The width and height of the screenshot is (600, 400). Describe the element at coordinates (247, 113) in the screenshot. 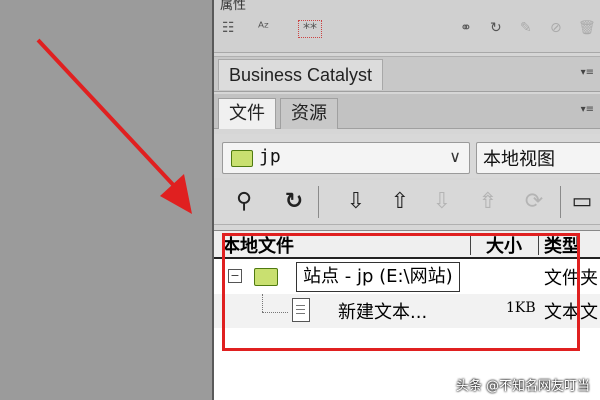

I see `tab-files: 文件` at that location.